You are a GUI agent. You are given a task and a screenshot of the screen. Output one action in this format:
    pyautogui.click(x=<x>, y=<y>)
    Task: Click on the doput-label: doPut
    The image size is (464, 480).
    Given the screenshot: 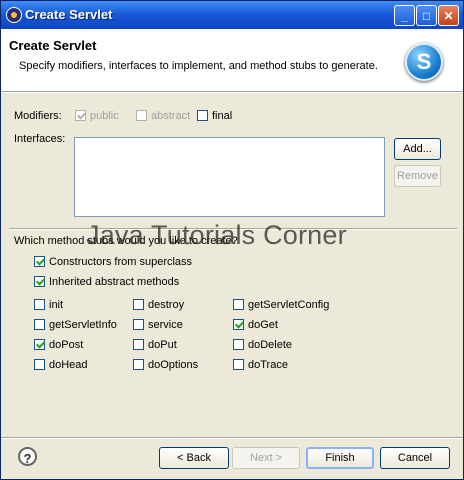 What is the action you would take?
    pyautogui.click(x=162, y=345)
    